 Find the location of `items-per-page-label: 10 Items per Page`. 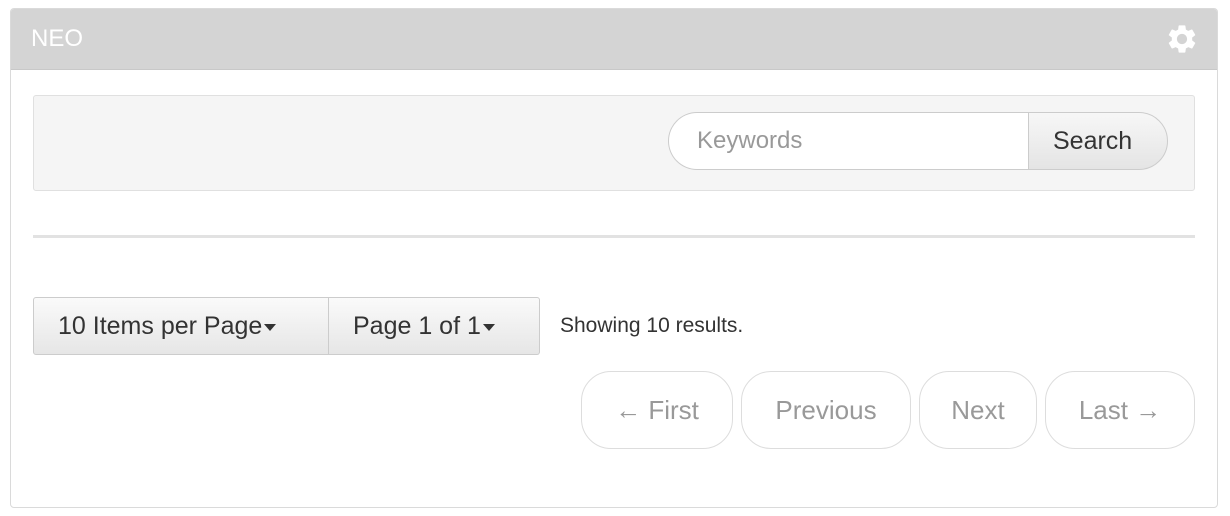

items-per-page-label: 10 Items per Page is located at coordinates (160, 325).